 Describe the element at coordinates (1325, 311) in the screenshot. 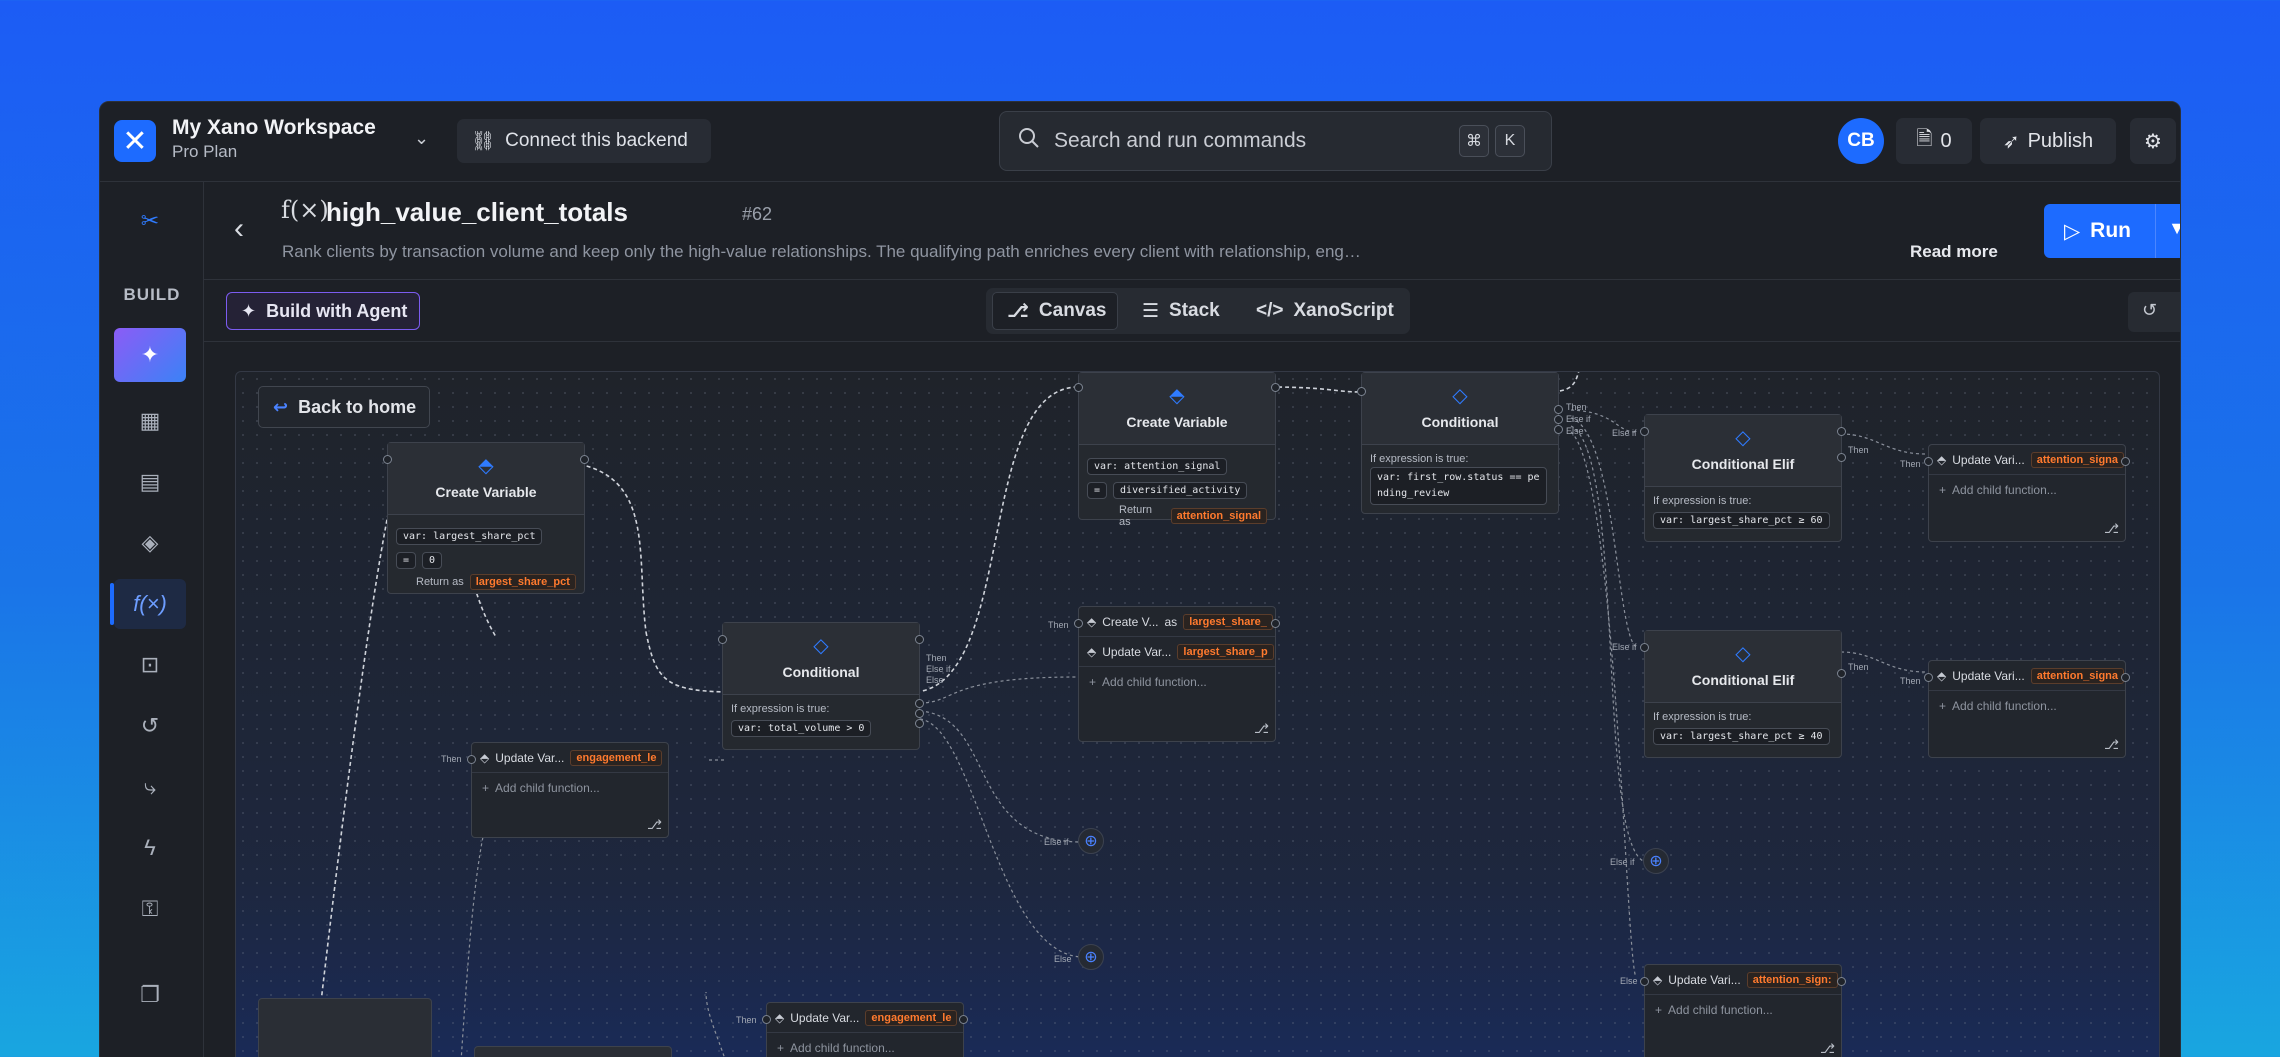

I see `tab-xanoscript: </> XanoScript` at that location.